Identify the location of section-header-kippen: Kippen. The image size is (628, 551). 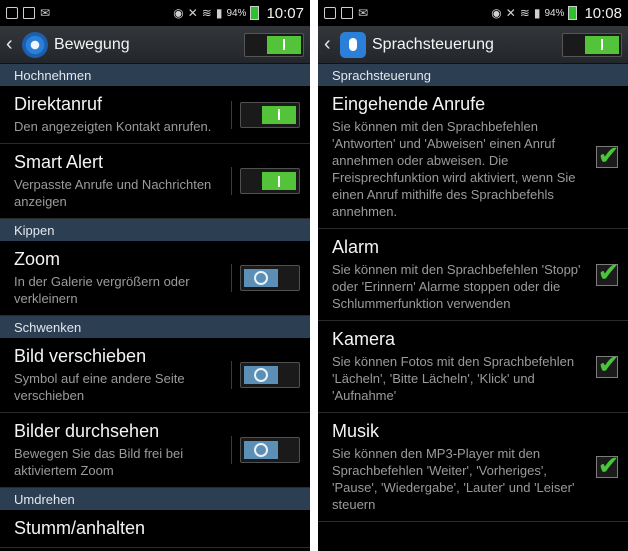
(155, 230).